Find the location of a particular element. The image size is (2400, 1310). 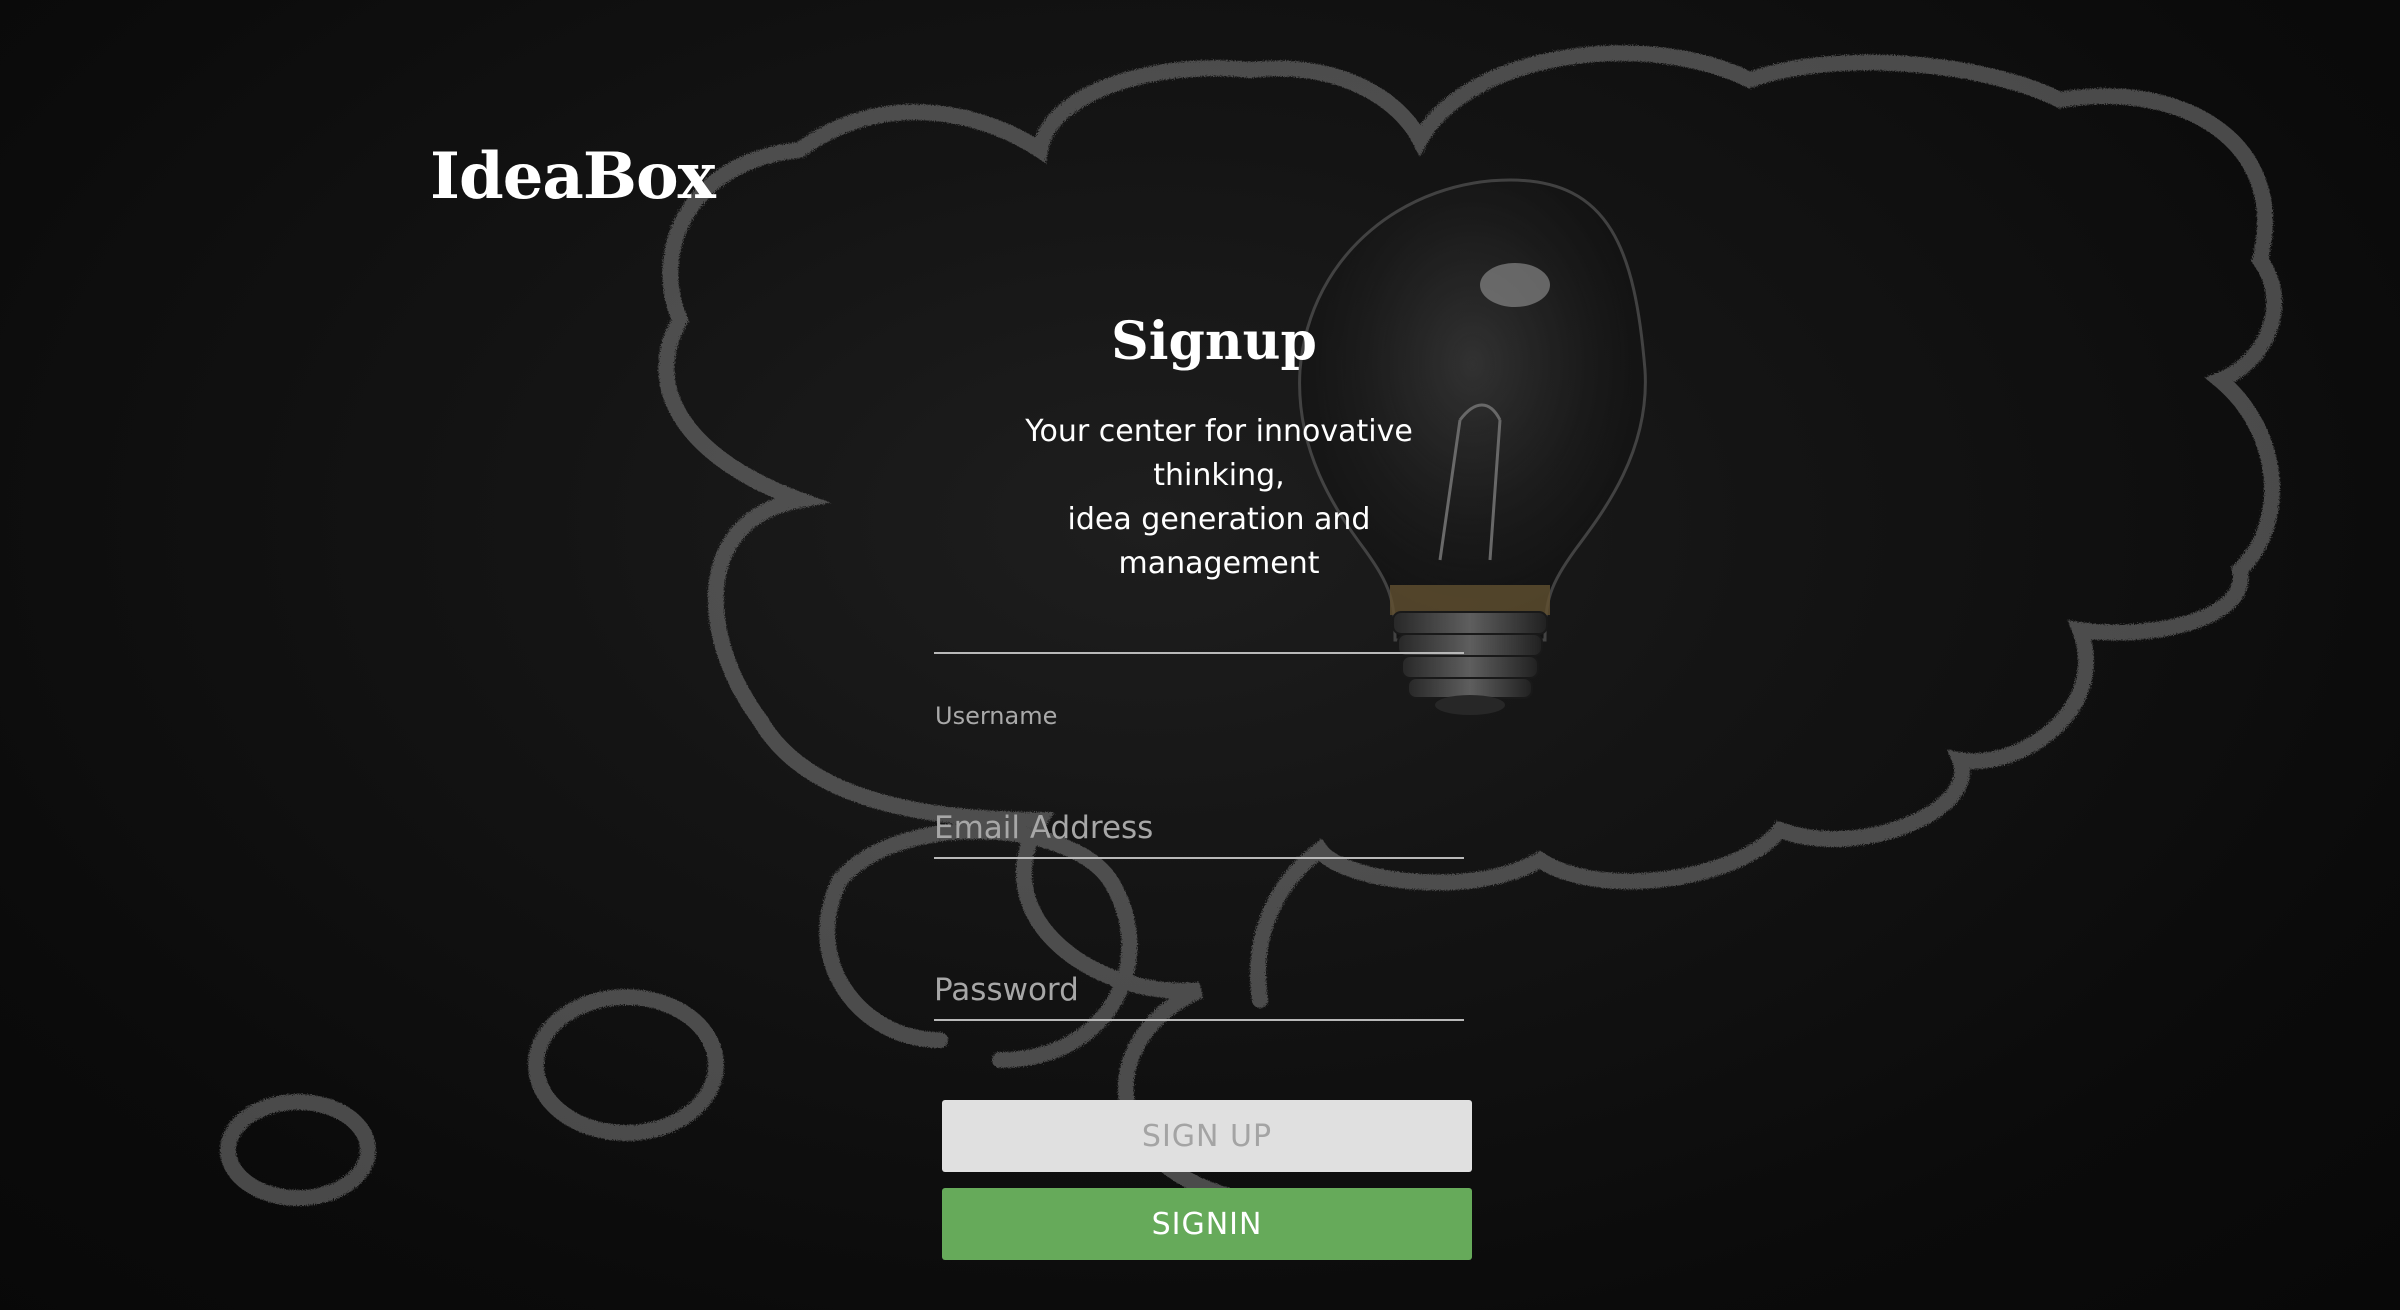

sign-up-button: SIGN UP is located at coordinates (1207, 1136).